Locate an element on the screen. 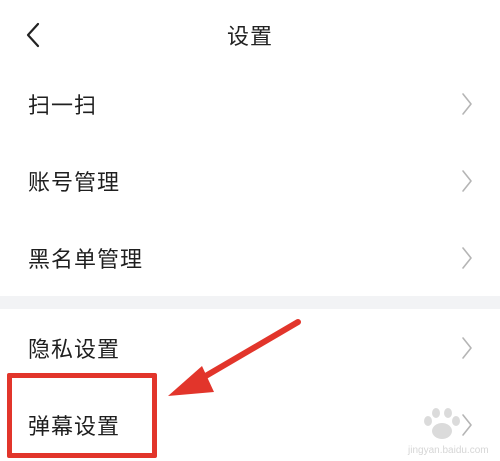 Image resolution: width=500 pixels, height=461 pixels. section-divider is located at coordinates (250, 303).